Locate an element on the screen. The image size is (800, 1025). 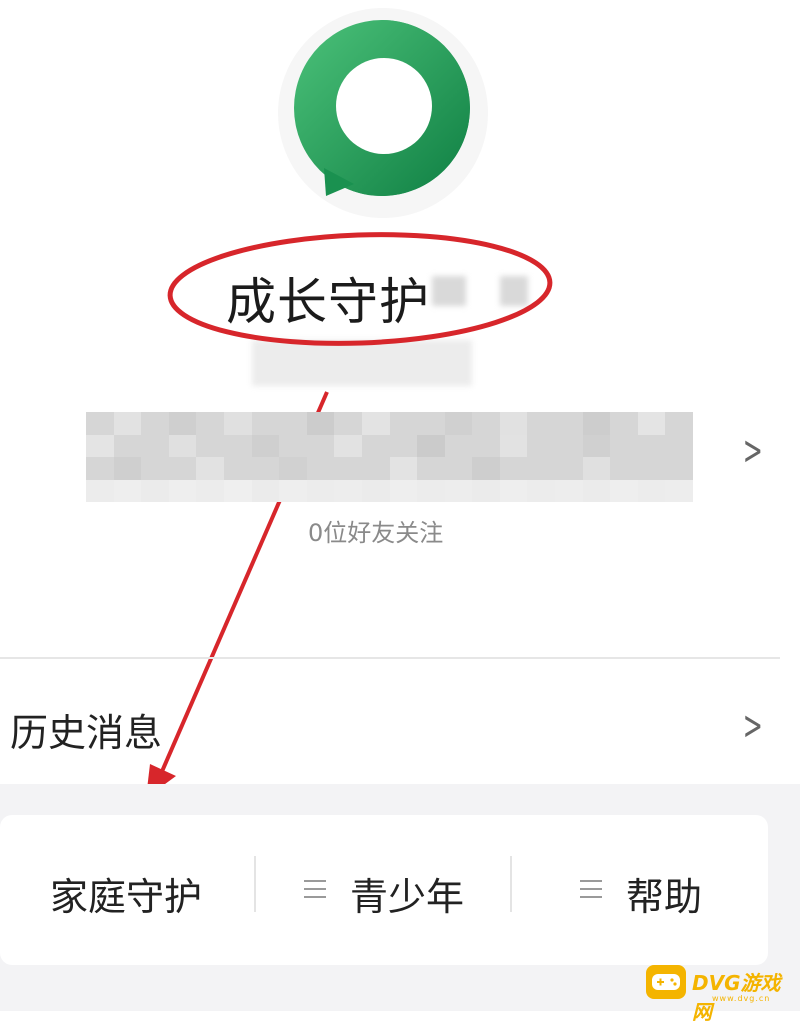
history-chevron-icon: > is located at coordinates (753, 726).